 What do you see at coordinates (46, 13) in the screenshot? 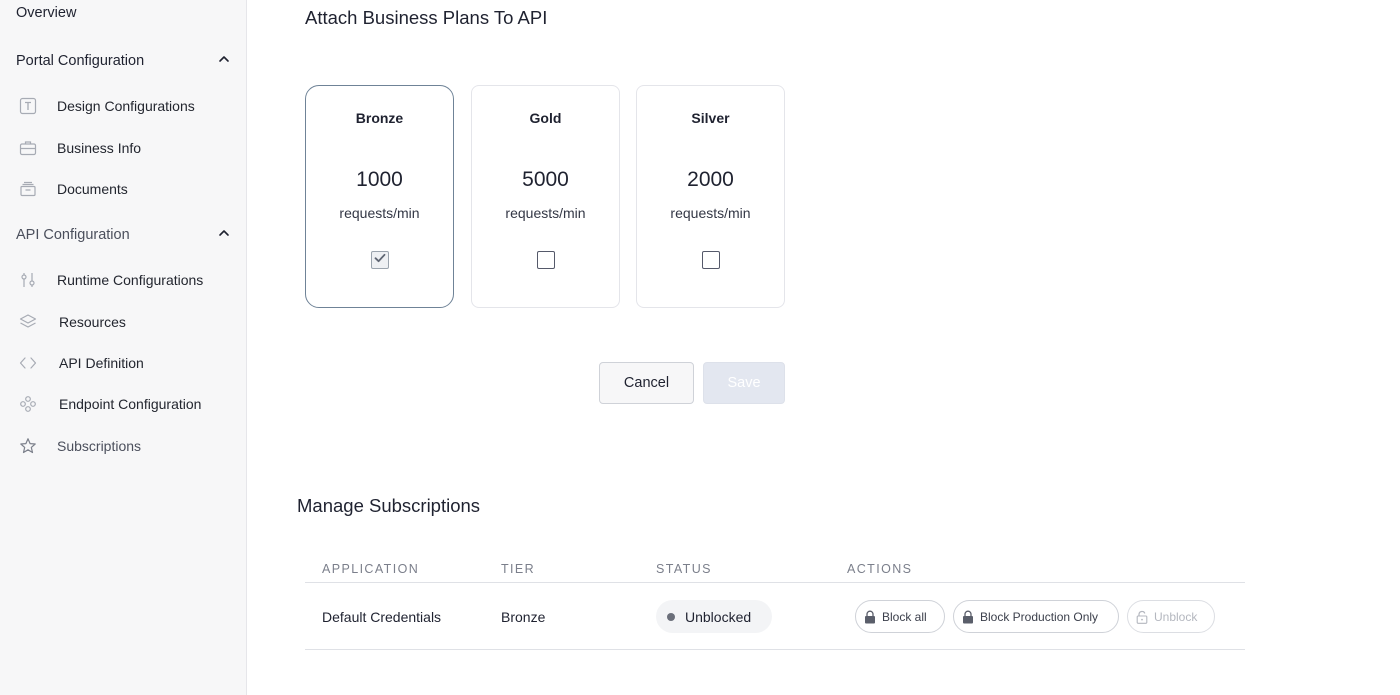
I see `sidebar-item-overview: Overview` at bounding box center [46, 13].